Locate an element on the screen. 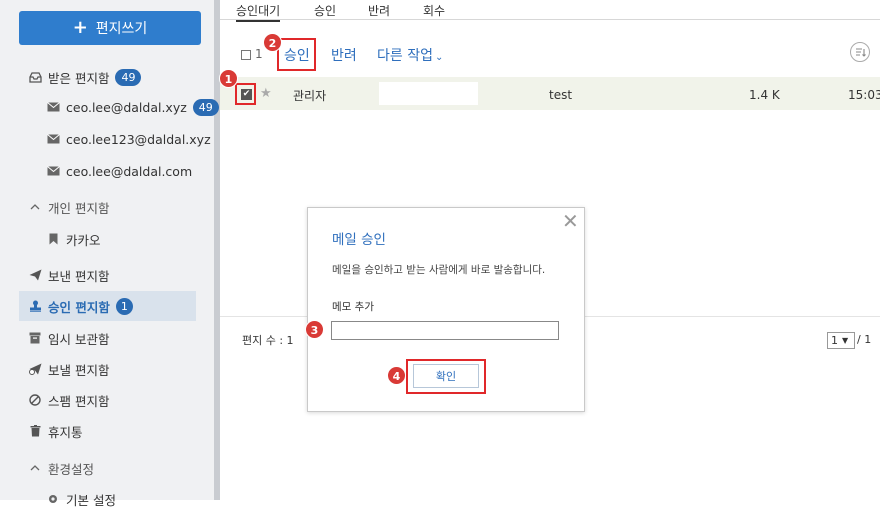 Image resolution: width=880 pixels, height=510 pixels. sidebar-item-label: ceo.lee@daldal.xyz is located at coordinates (126, 107).